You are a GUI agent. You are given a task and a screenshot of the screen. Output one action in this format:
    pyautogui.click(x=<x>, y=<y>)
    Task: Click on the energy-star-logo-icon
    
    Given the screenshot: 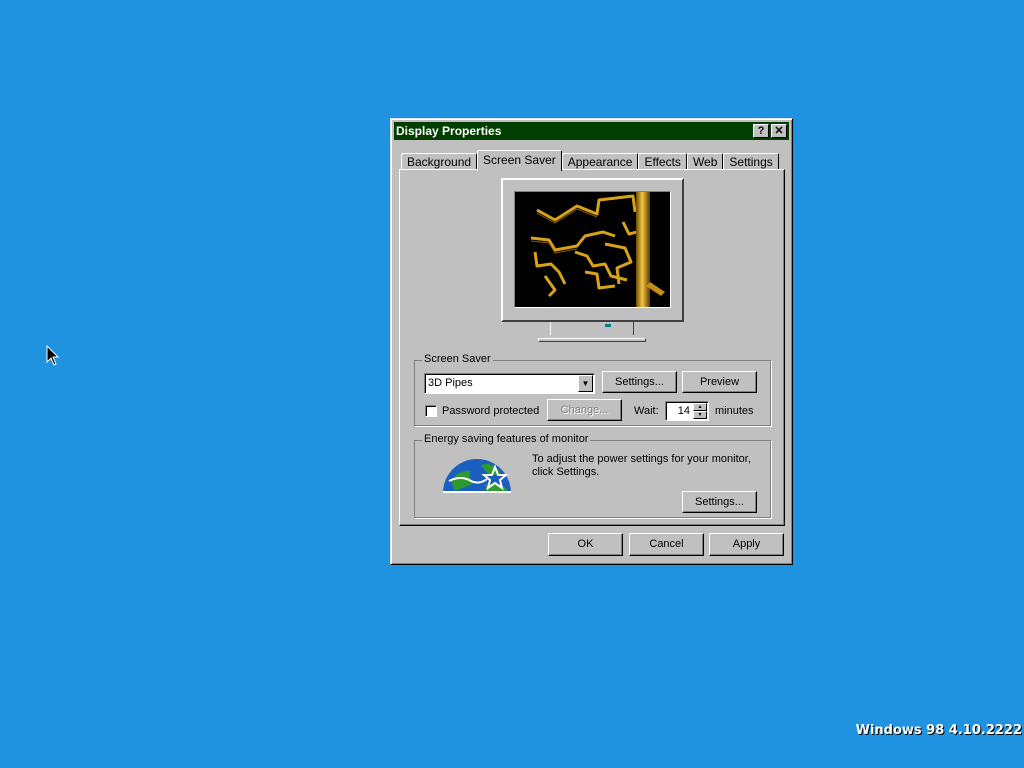 What is the action you would take?
    pyautogui.click(x=477, y=476)
    